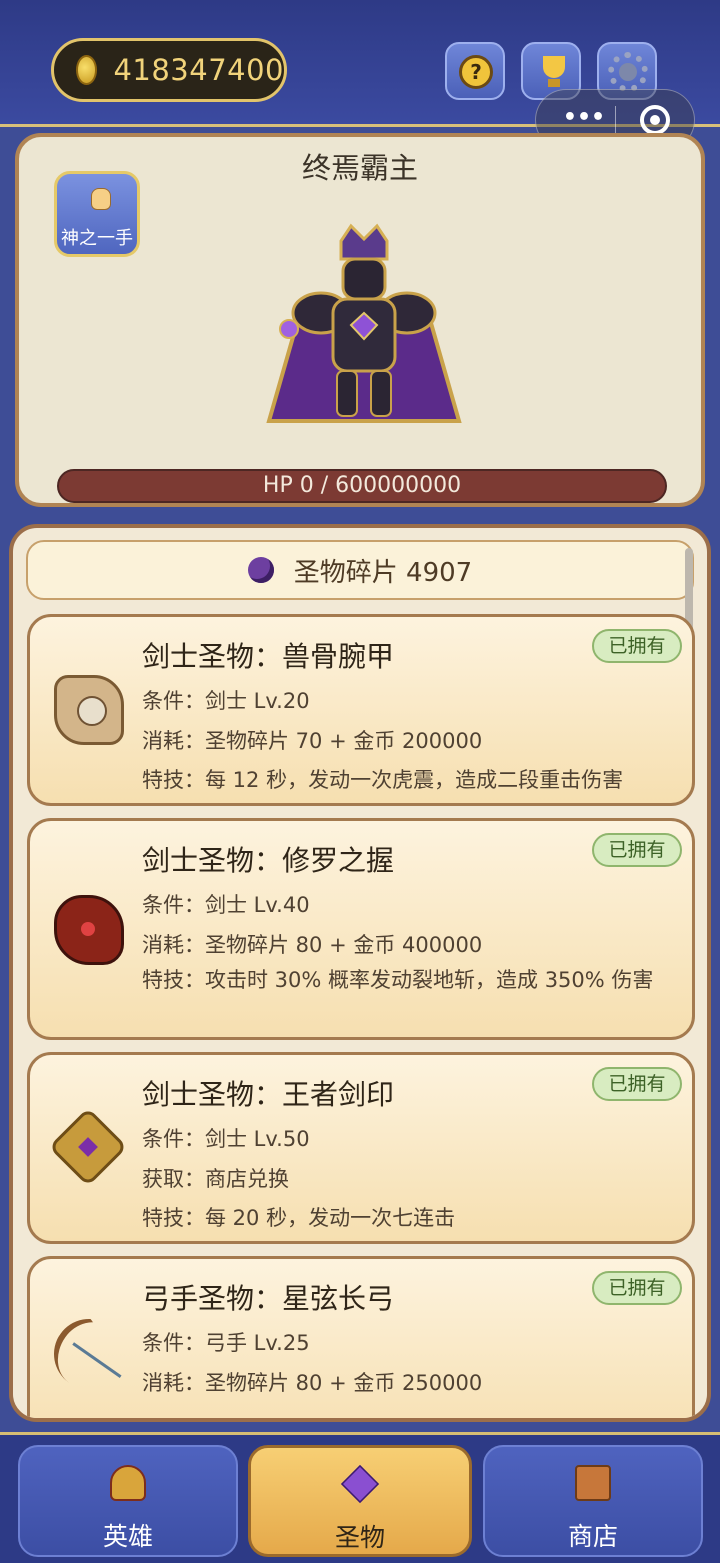 The height and width of the screenshot is (1563, 720). What do you see at coordinates (383, 780) in the screenshot?
I see `relic-skill: 特技：每 12 秒，发动一次虎震，造成二段重击伤害` at bounding box center [383, 780].